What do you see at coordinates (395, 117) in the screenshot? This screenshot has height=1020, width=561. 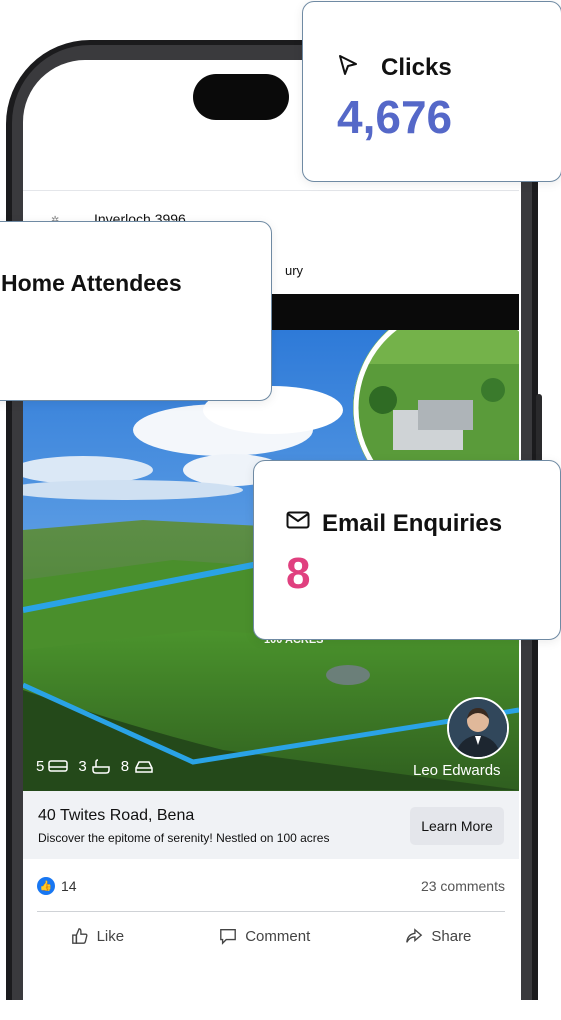 I see `clicks-value: 4,676` at bounding box center [395, 117].